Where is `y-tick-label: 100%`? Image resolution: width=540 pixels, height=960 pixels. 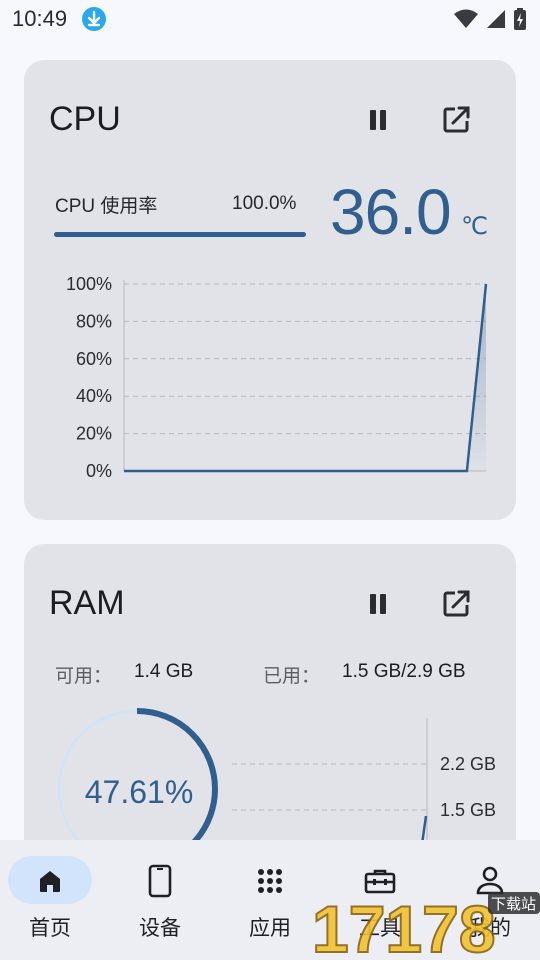
y-tick-label: 100% is located at coordinates (89, 284).